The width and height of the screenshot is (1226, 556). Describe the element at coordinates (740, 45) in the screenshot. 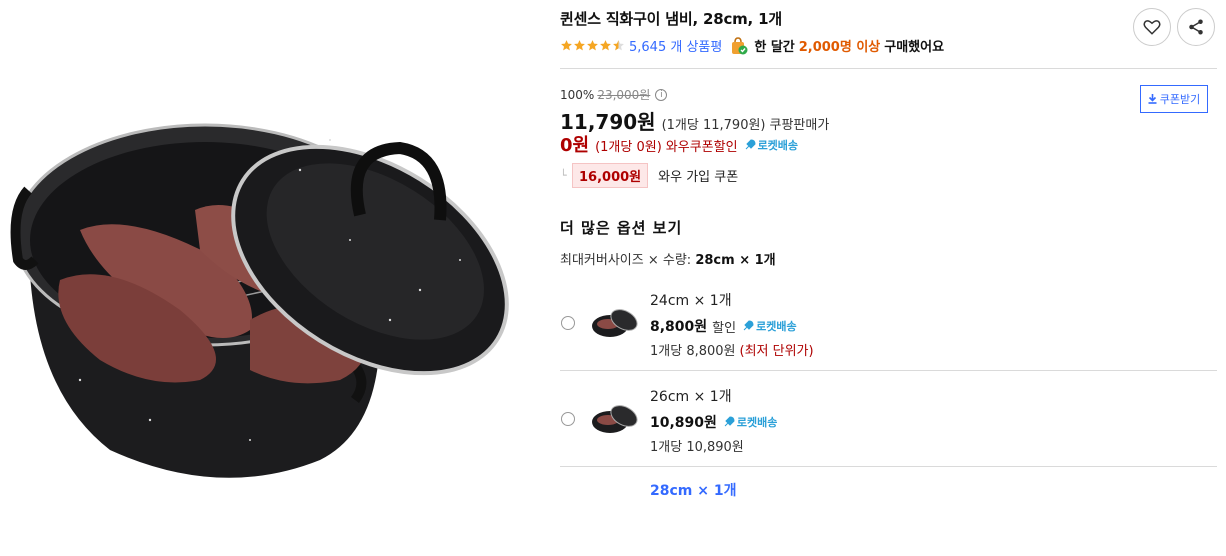

I see `shopping-bag-icon` at that location.